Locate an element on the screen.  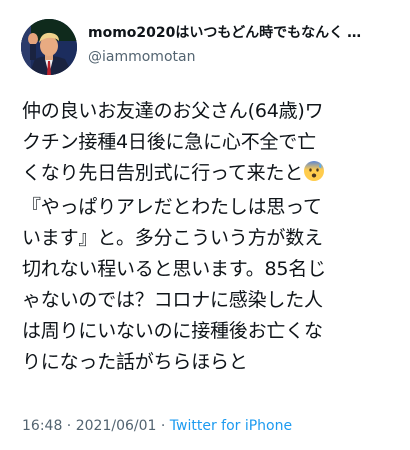
tweet-meta: 16:48 · 2021/06/01 · Twitter for iPhone is located at coordinates (157, 426).